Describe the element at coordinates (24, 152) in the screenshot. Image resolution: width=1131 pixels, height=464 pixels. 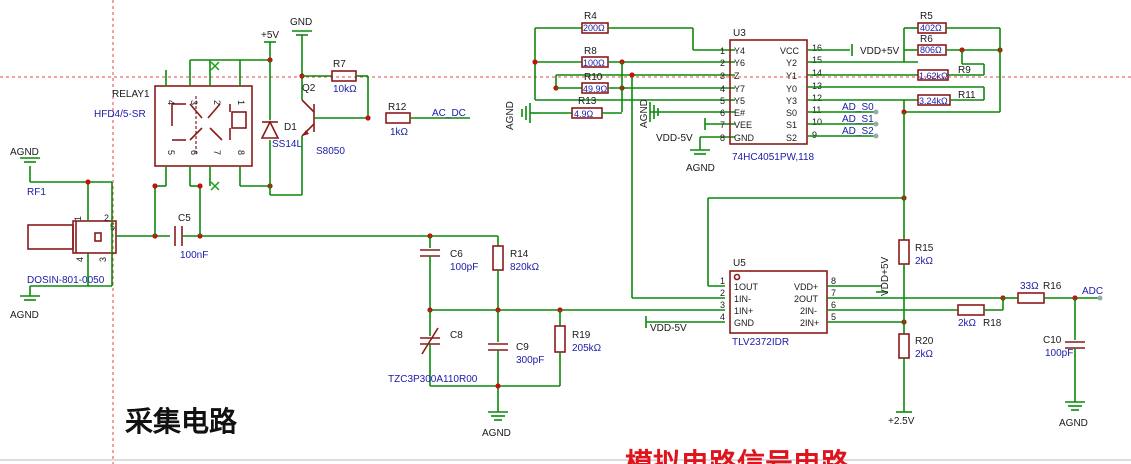
I see `agnd-label-1: AGND` at that location.